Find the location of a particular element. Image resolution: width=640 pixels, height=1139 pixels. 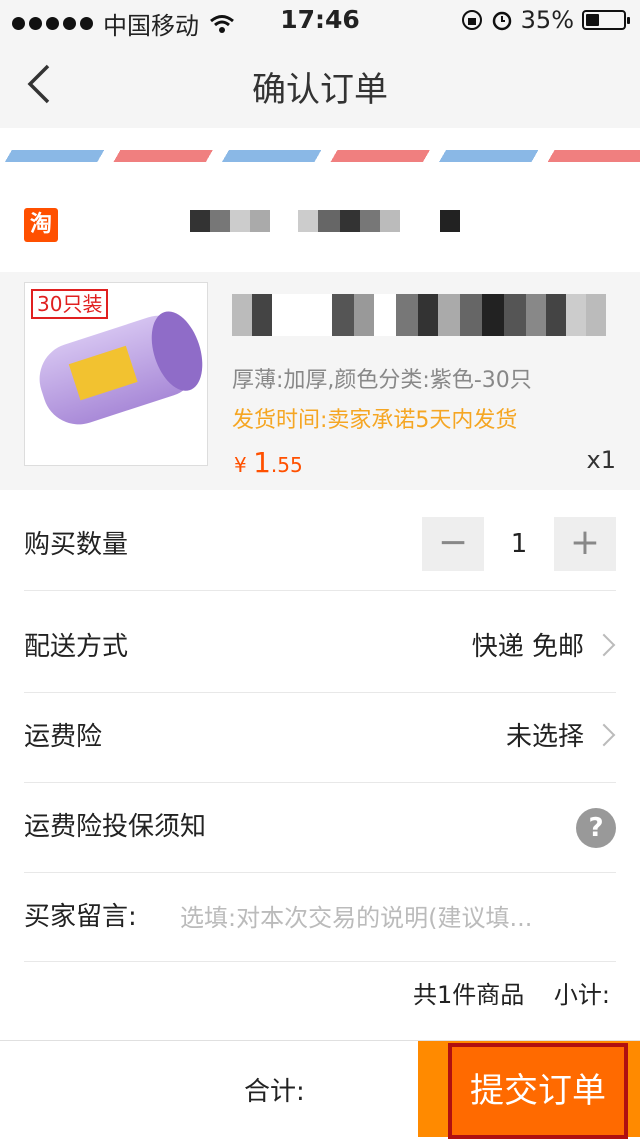

trash-bag-roll-picture is located at coordinates (118, 369).